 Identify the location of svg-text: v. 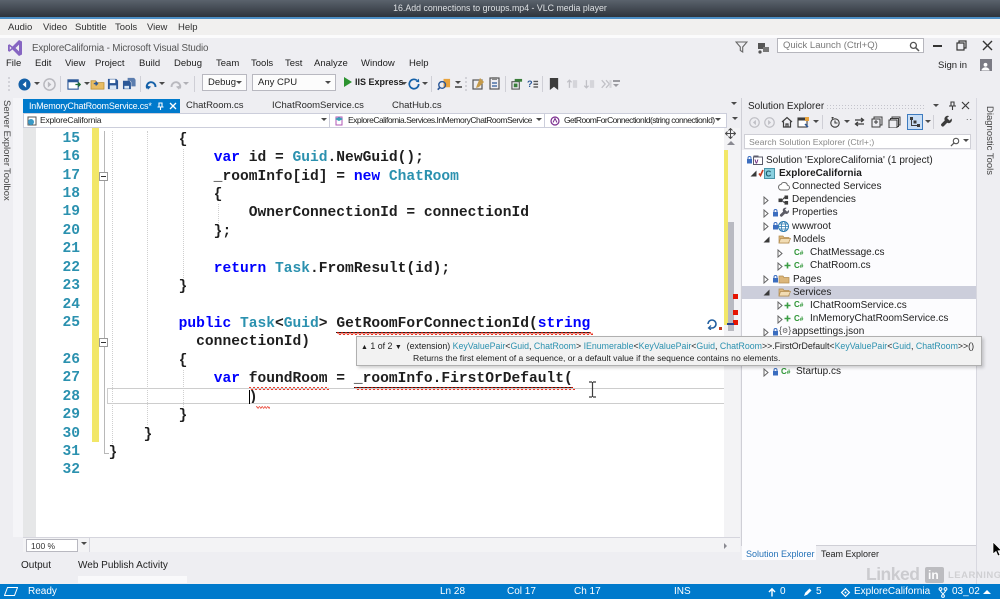
(757, 162).